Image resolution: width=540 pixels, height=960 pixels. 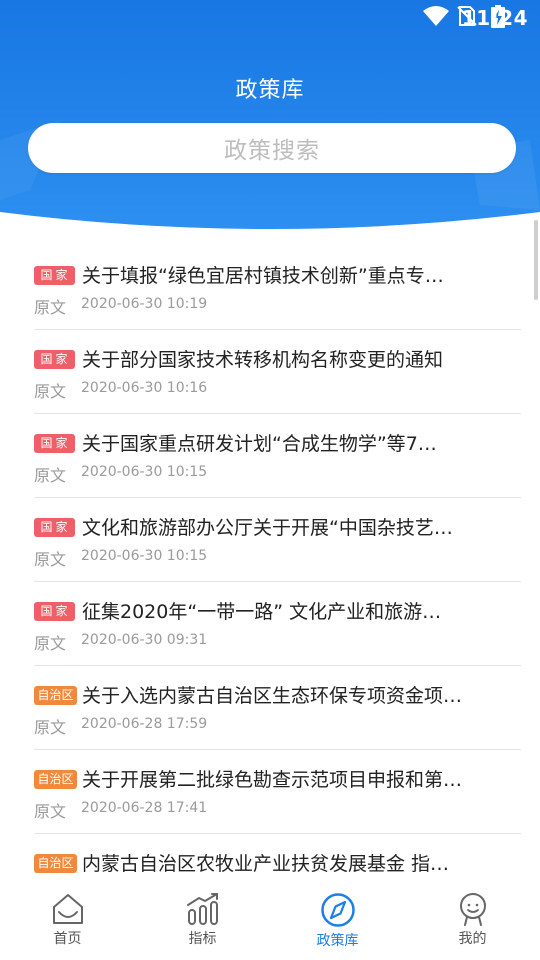 I want to click on item-time: 2020-06-28 17:59, so click(x=144, y=724).